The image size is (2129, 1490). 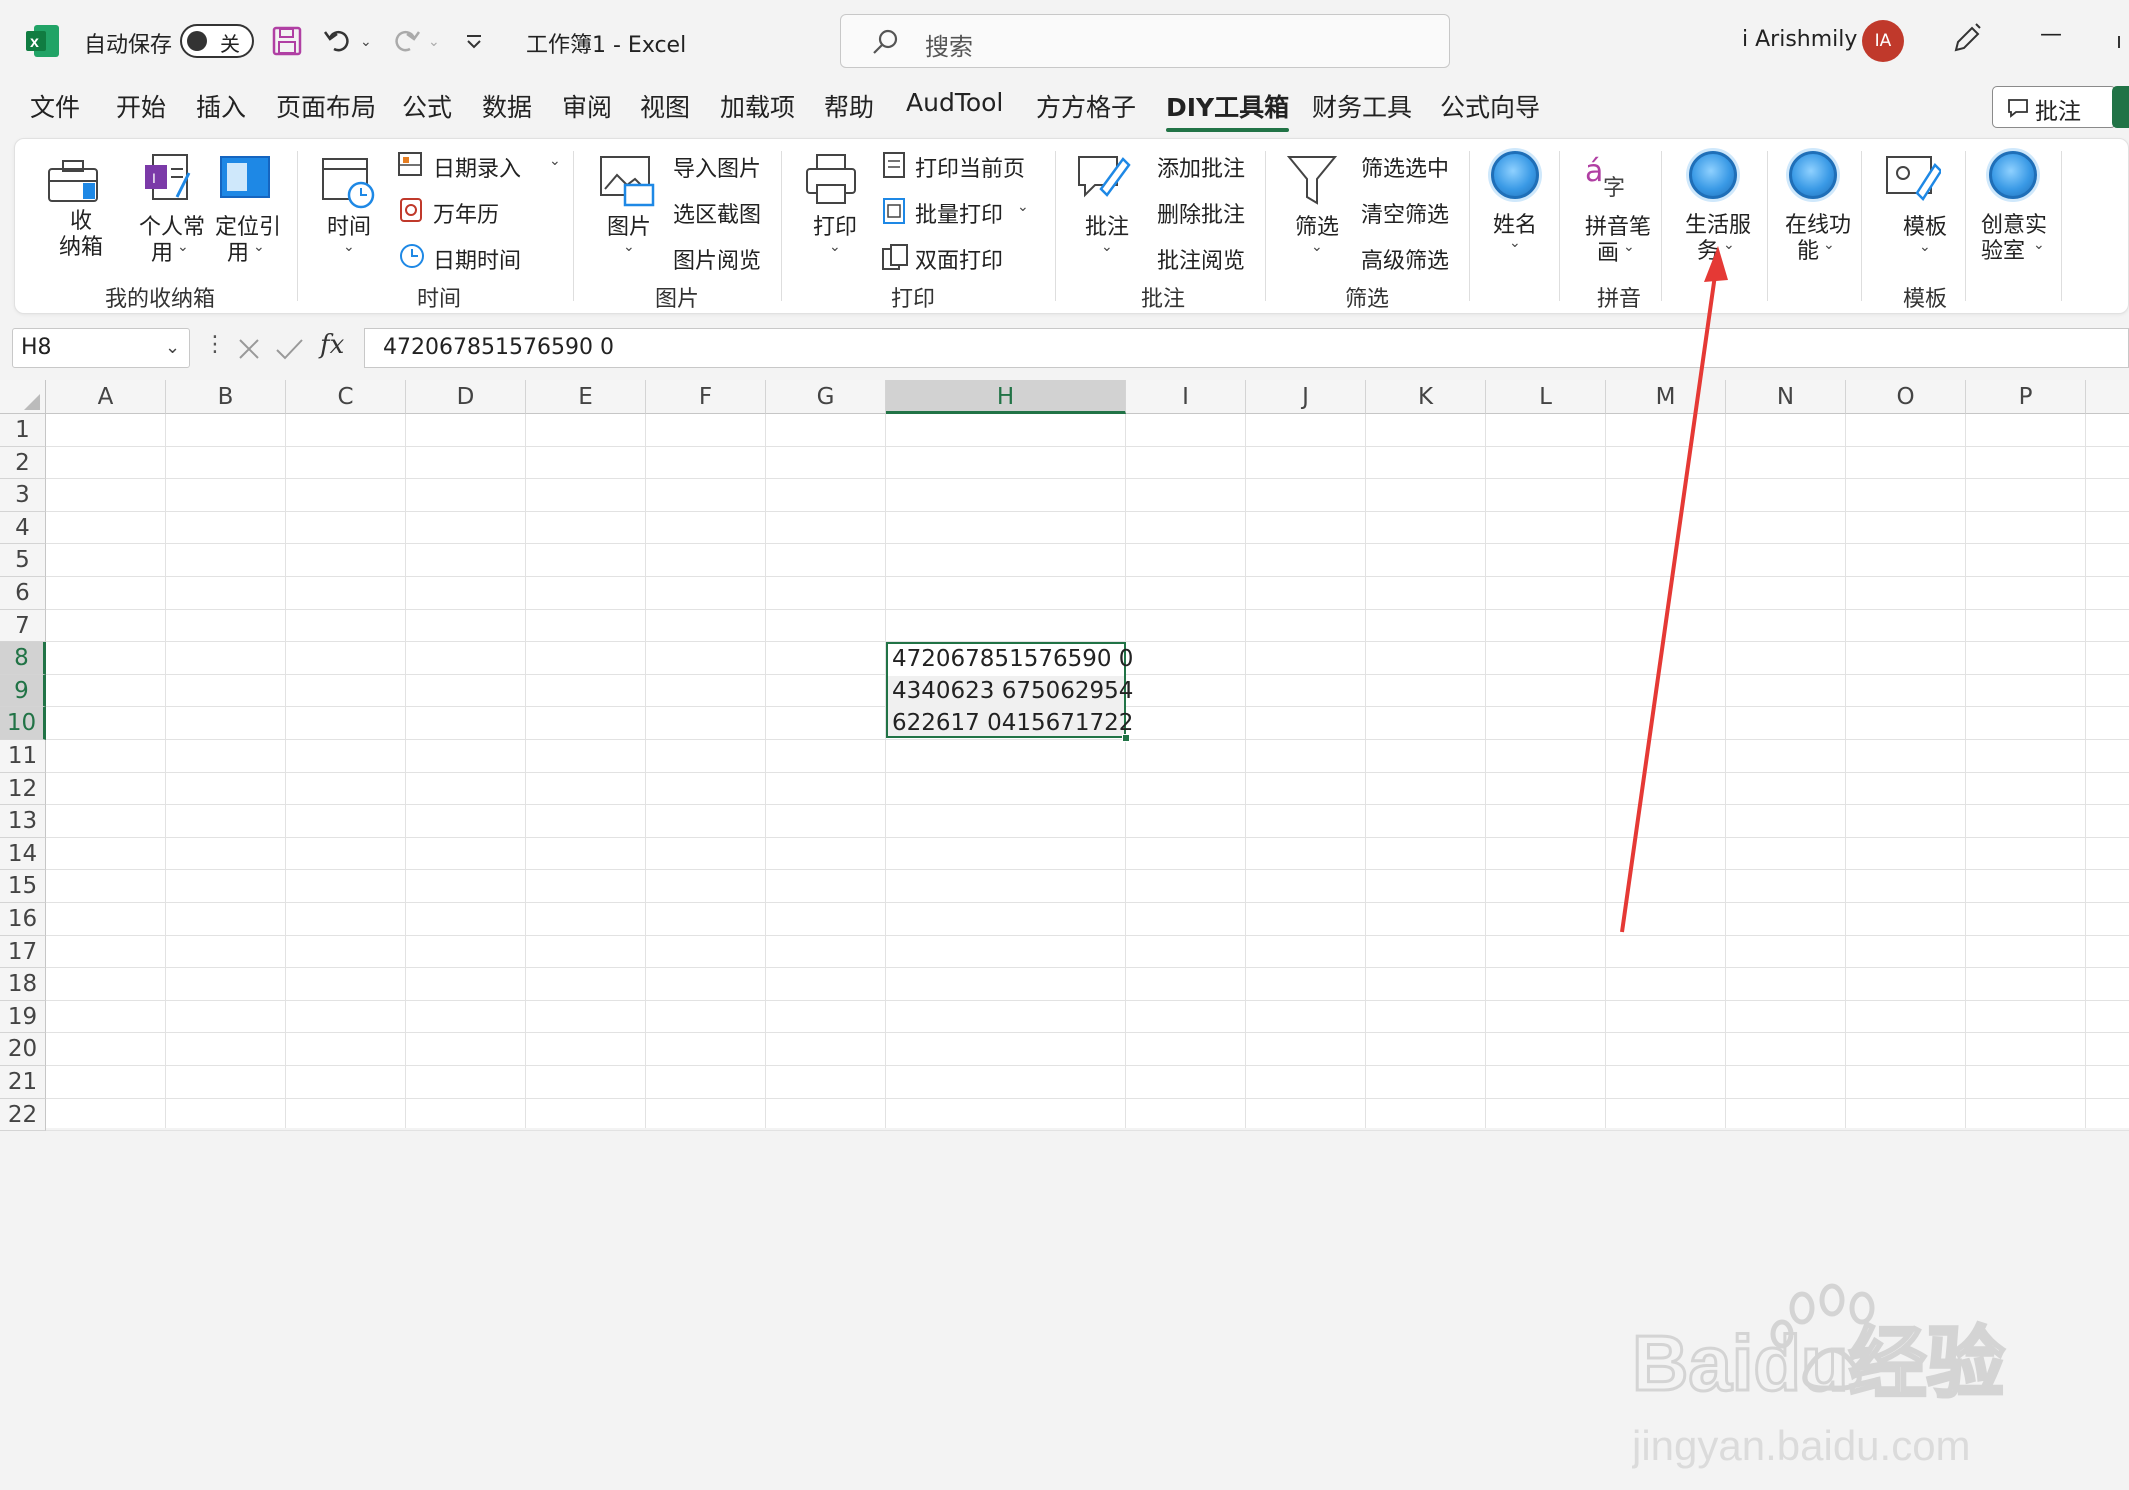 What do you see at coordinates (1107, 247) in the screenshot?
I see `annotation-dropdown-icon: ⌄` at bounding box center [1107, 247].